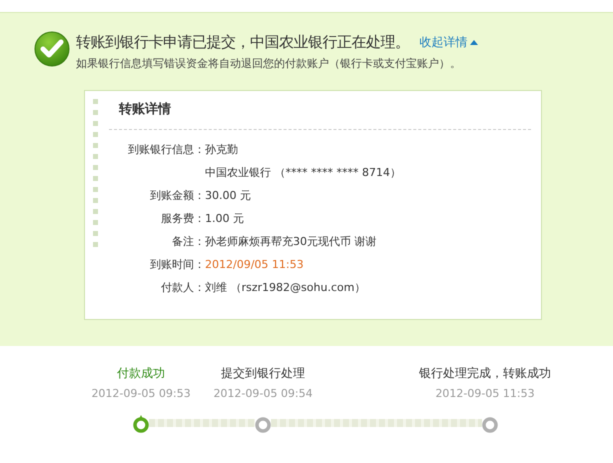 This screenshot has width=613, height=463. I want to click on field-value: 中国农业银行 （**** **** **** 8714）, so click(303, 172).